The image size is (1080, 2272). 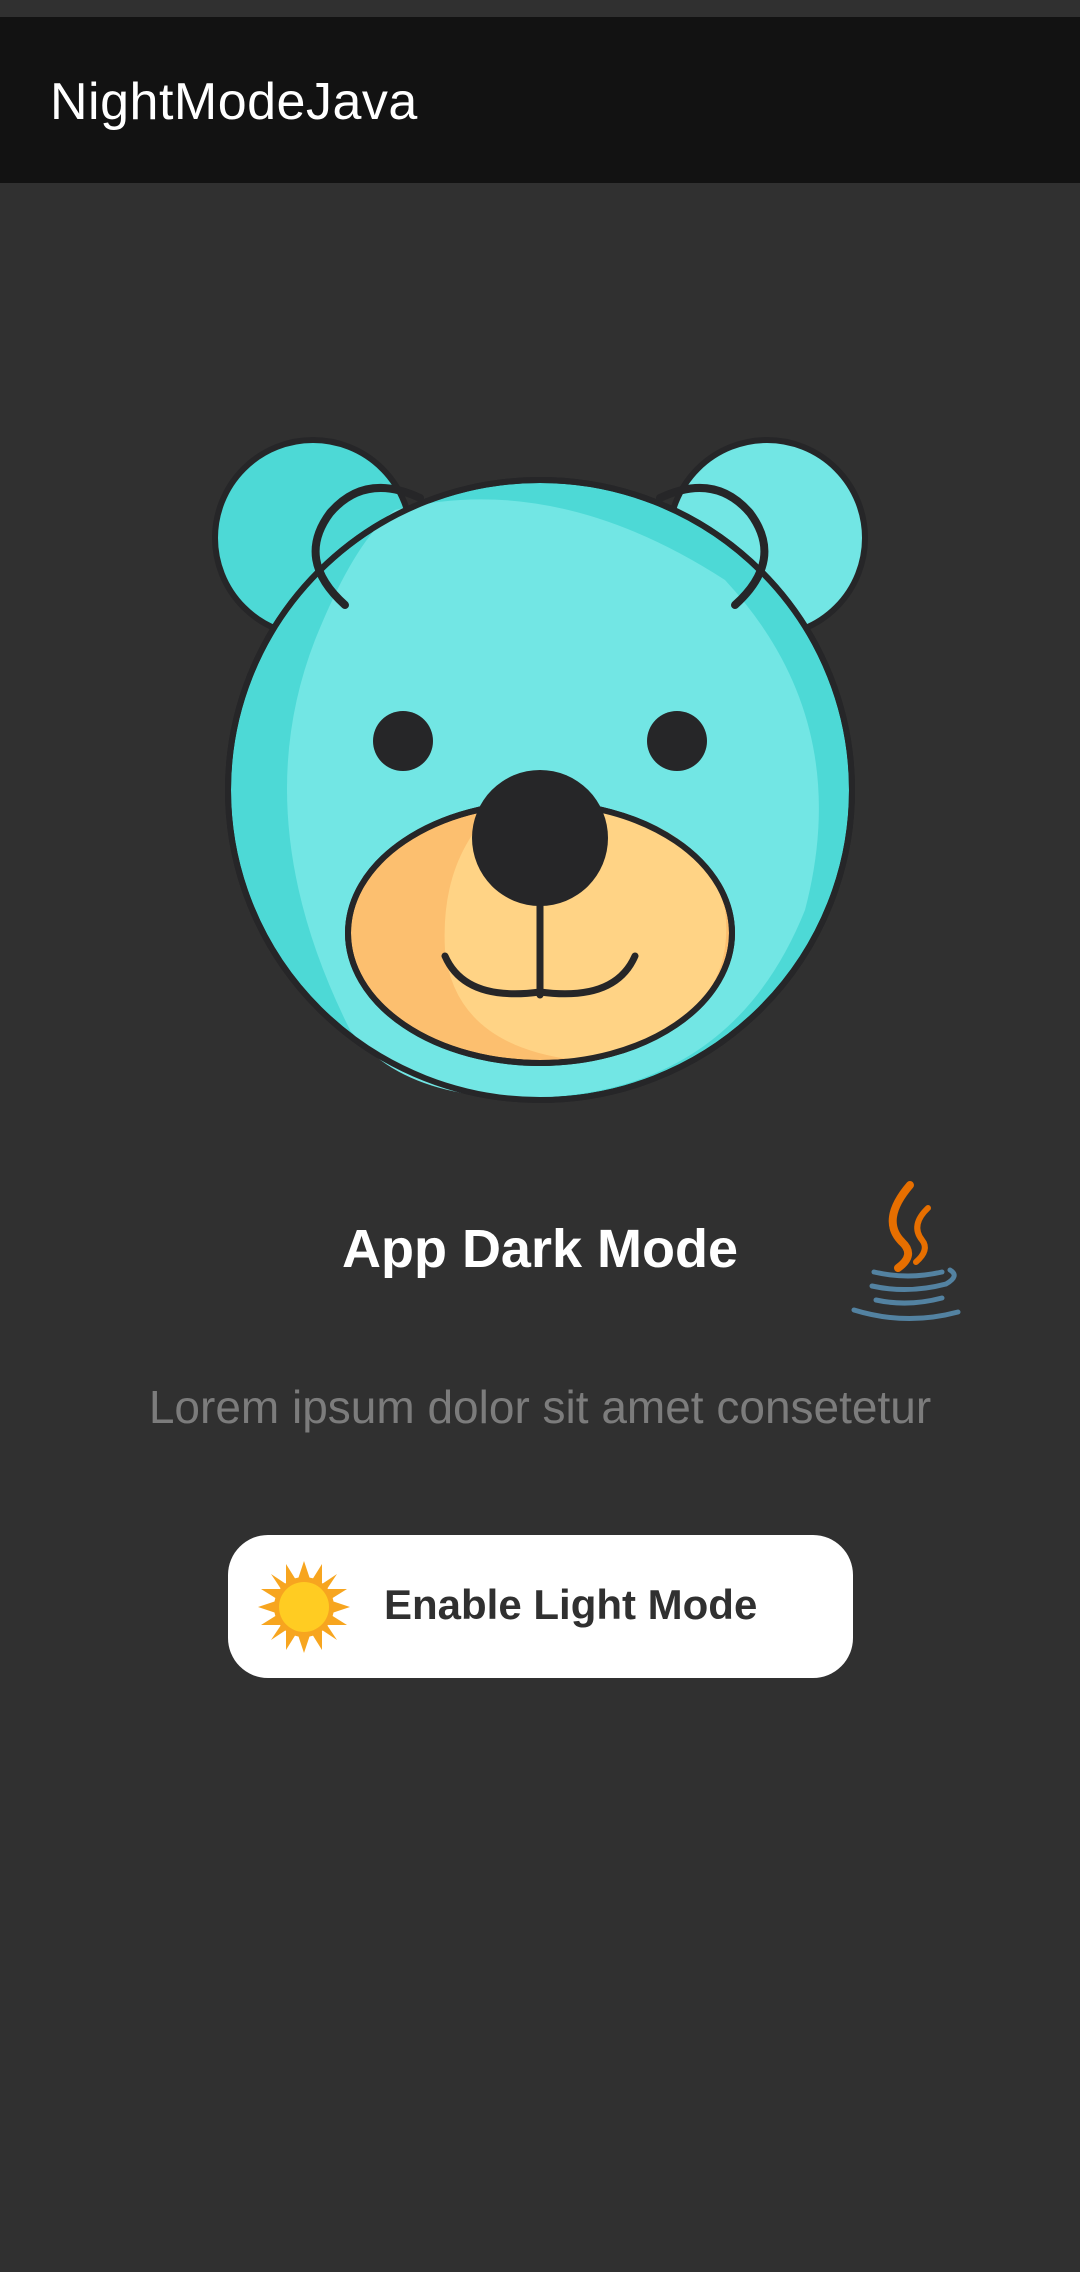 What do you see at coordinates (540, 1249) in the screenshot?
I see `page-heading: App Dark Mode` at bounding box center [540, 1249].